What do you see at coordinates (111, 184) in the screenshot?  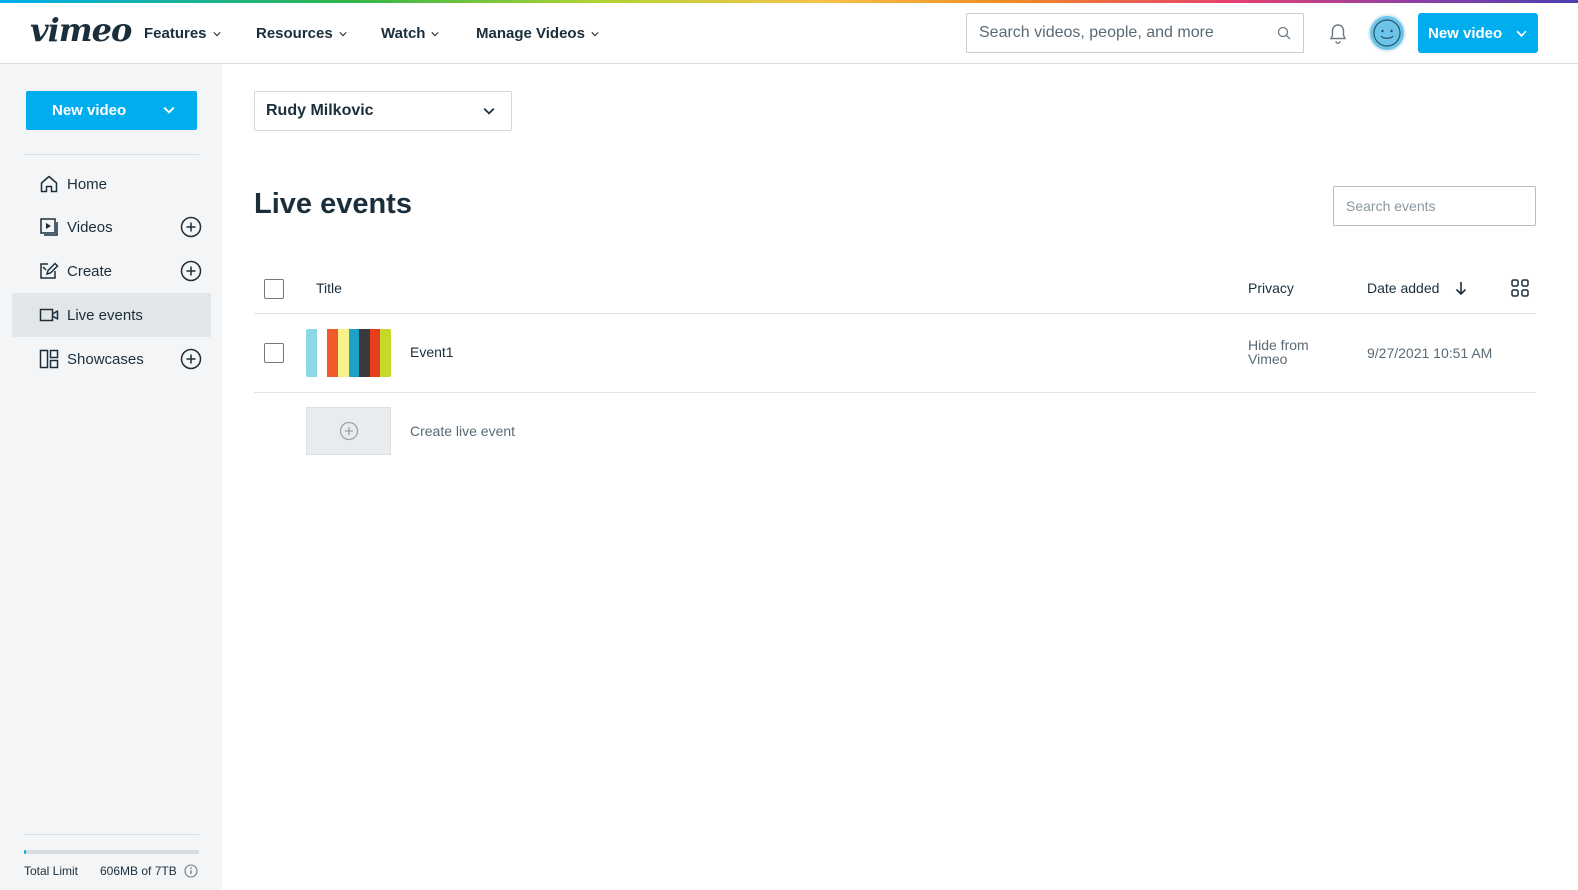 I see `sidebar-item-home: Home` at bounding box center [111, 184].